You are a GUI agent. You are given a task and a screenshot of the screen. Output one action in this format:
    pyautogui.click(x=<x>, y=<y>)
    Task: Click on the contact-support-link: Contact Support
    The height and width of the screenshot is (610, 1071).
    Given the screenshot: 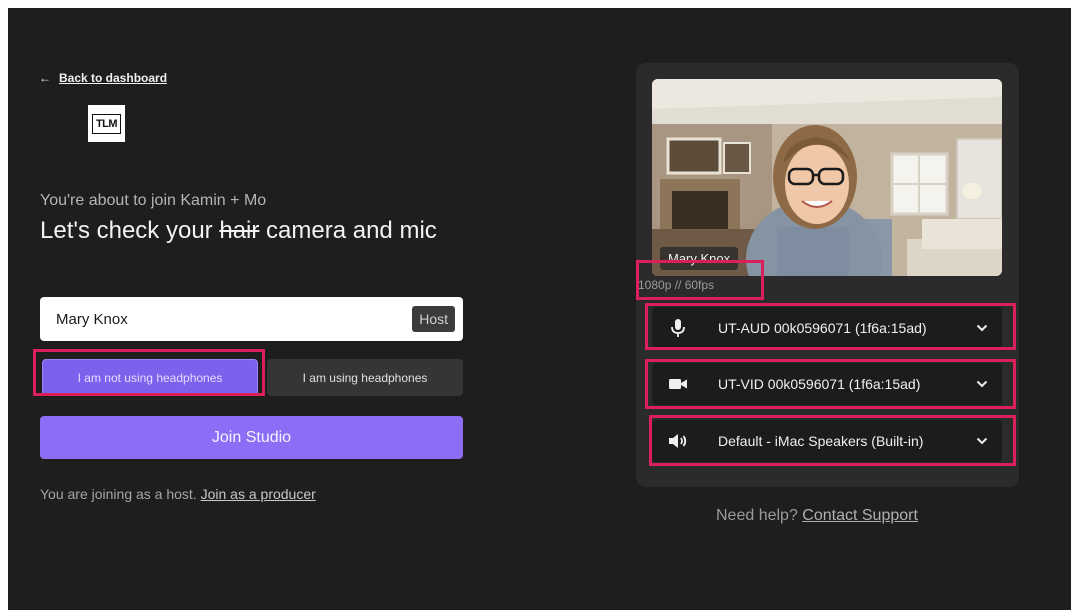 What is the action you would take?
    pyautogui.click(x=860, y=515)
    